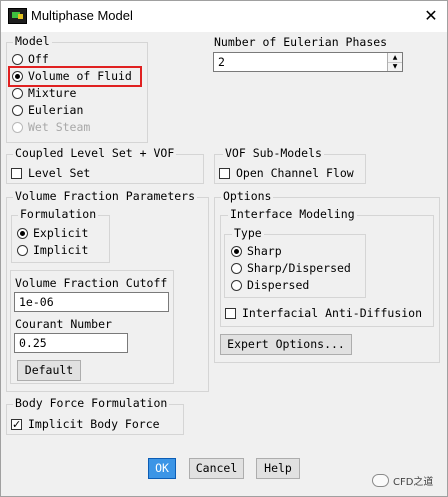 The height and width of the screenshot is (497, 448). I want to click on radio-dispersed, so click(236, 285).